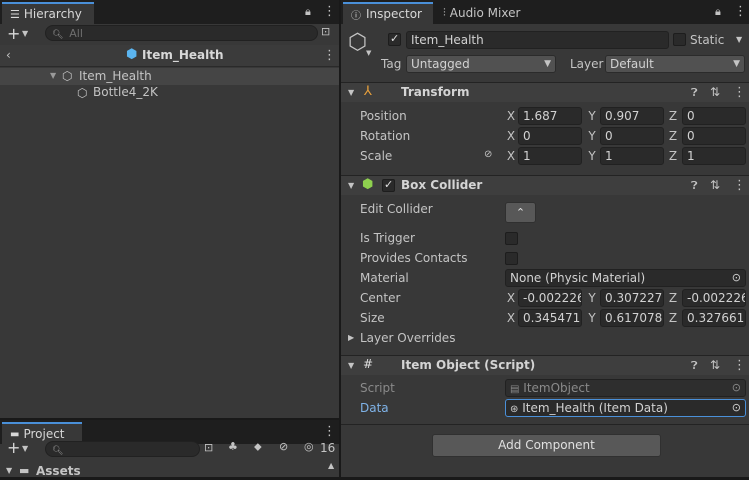  Describe the element at coordinates (632, 298) in the screenshot. I see `center-y-field: 0.3072270` at that location.